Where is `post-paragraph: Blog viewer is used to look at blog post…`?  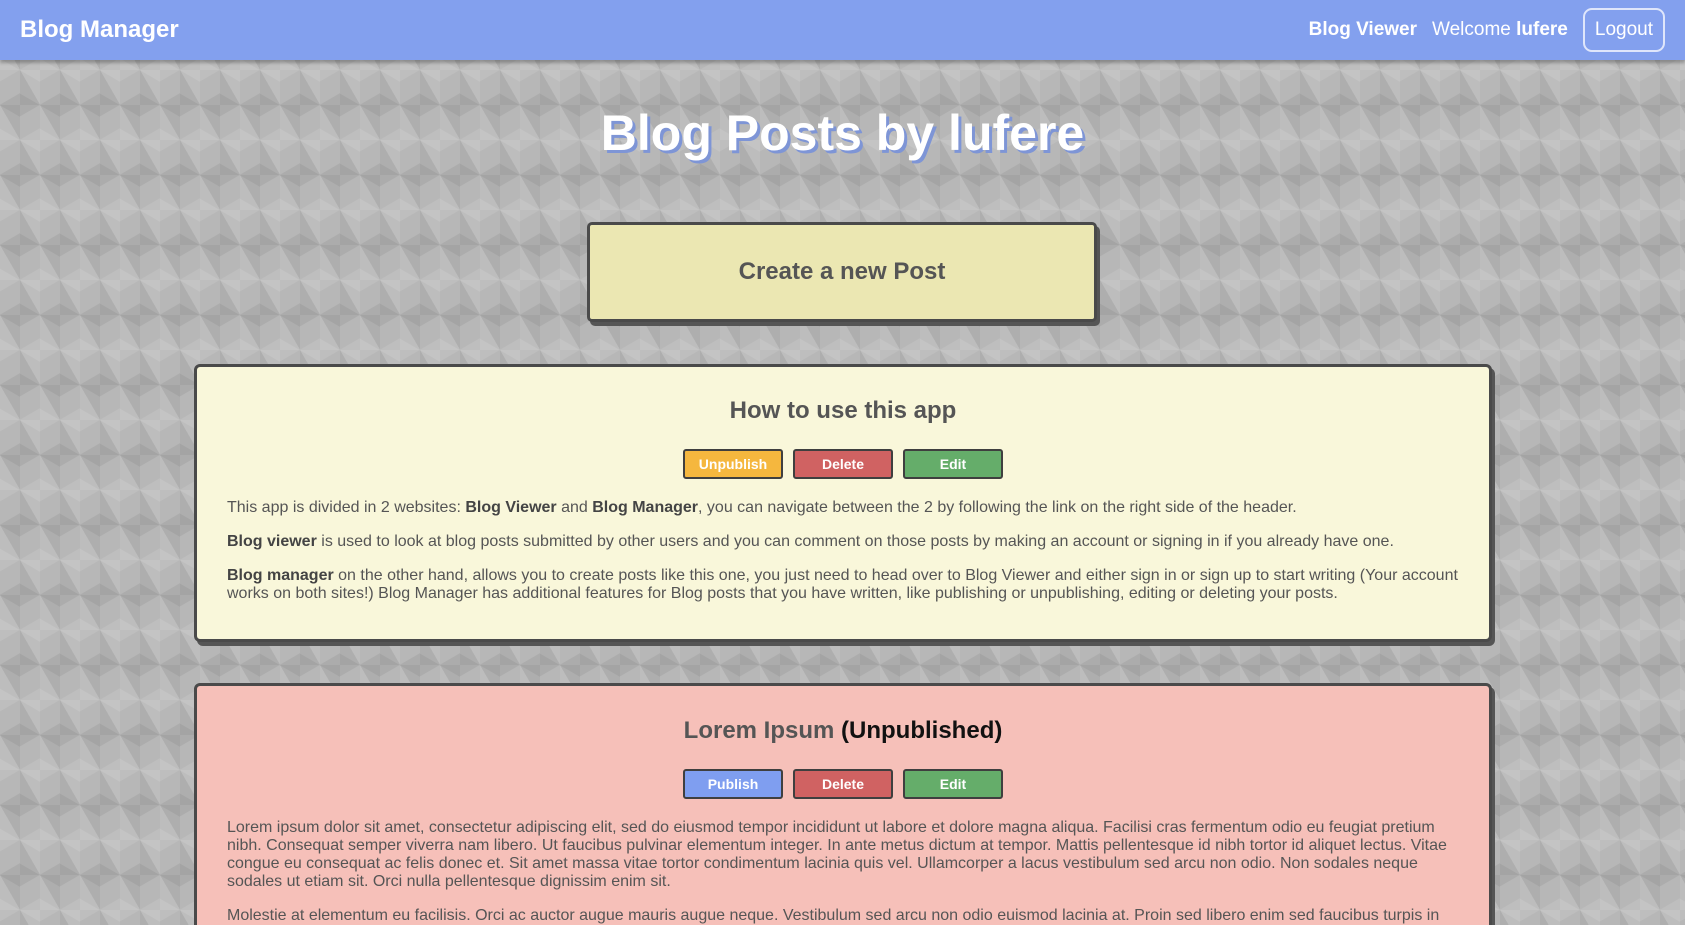
post-paragraph: Blog viewer is used to look at blog post… is located at coordinates (843, 542).